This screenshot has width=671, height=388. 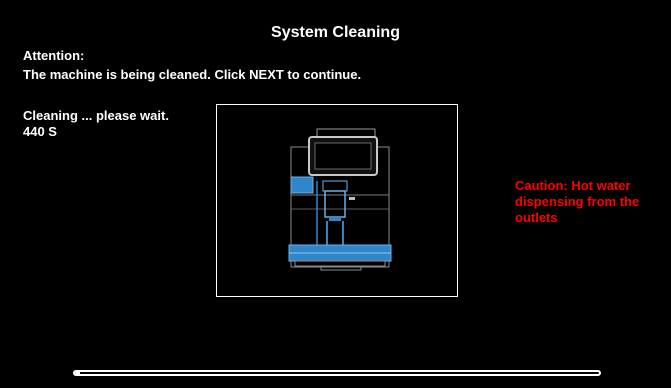 What do you see at coordinates (96, 123) in the screenshot?
I see `cleaning-countdown: Cleaning ... please wait. 440 S` at bounding box center [96, 123].